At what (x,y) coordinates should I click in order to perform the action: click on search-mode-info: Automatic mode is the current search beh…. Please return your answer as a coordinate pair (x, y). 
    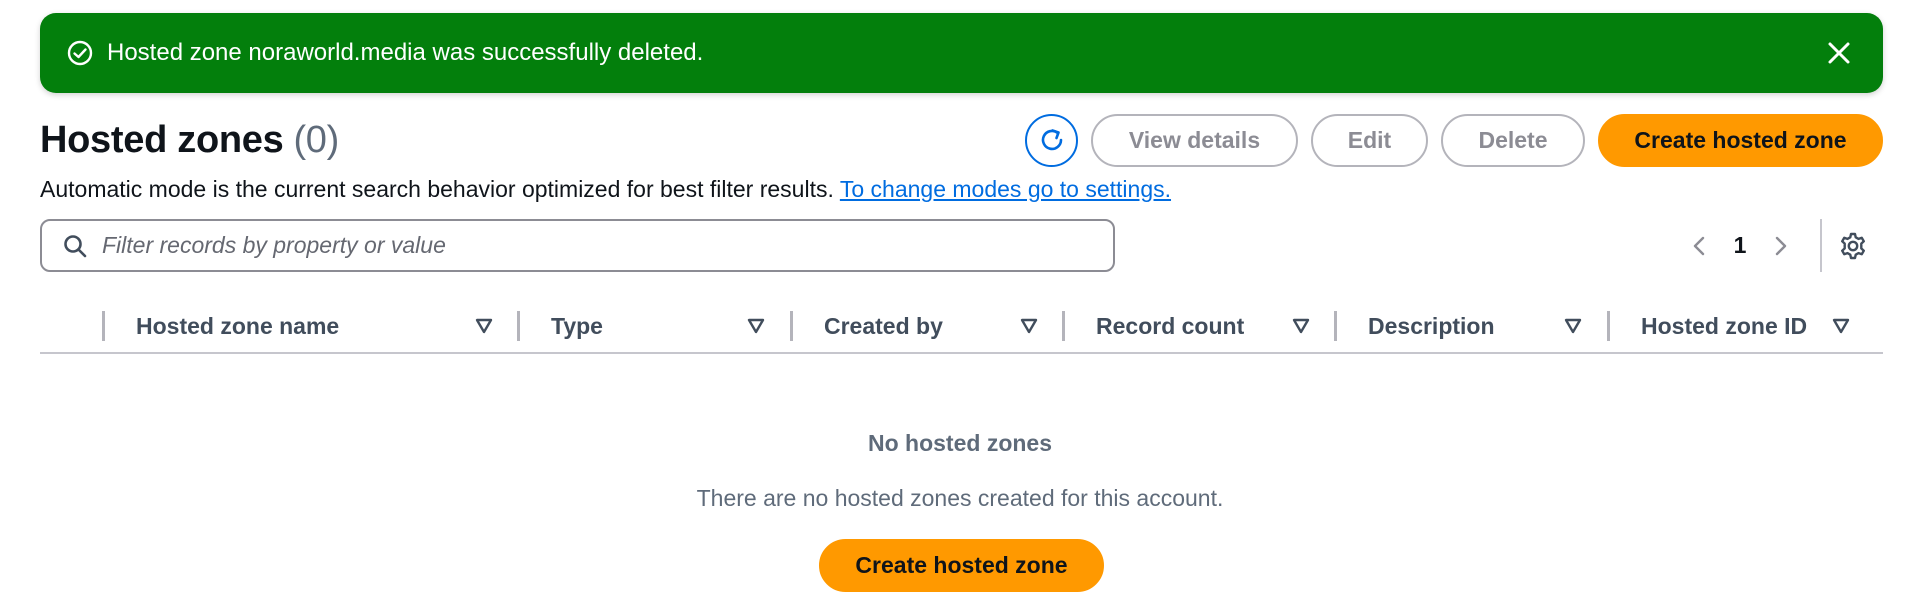
    Looking at the image, I should click on (605, 189).